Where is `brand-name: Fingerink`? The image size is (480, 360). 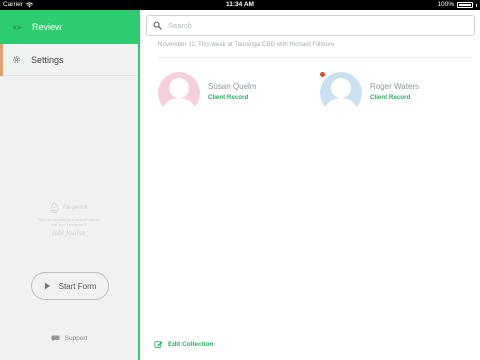
brand-name: Fingerink is located at coordinates (75, 207).